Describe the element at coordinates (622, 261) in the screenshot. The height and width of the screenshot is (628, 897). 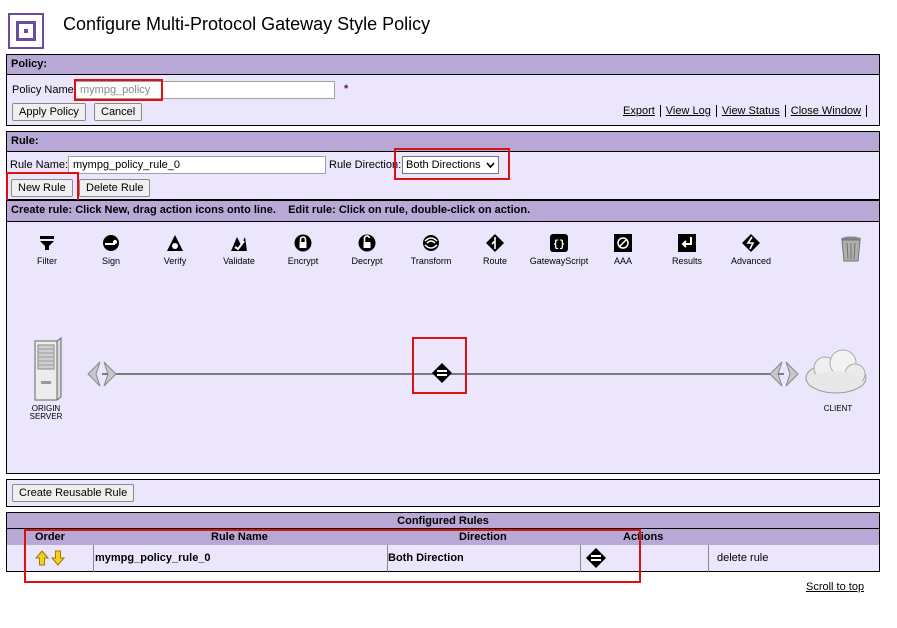
I see `action-label: AAA` at that location.